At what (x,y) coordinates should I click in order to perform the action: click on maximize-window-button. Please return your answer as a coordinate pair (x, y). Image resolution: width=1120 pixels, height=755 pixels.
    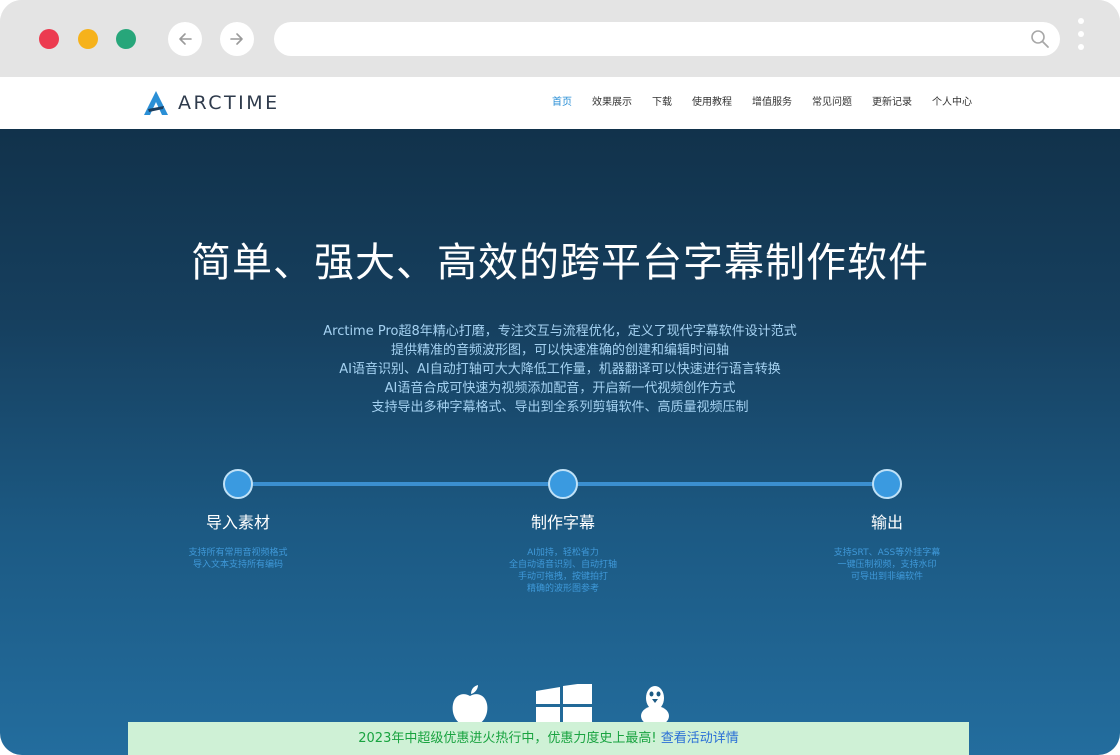
    Looking at the image, I should click on (126, 39).